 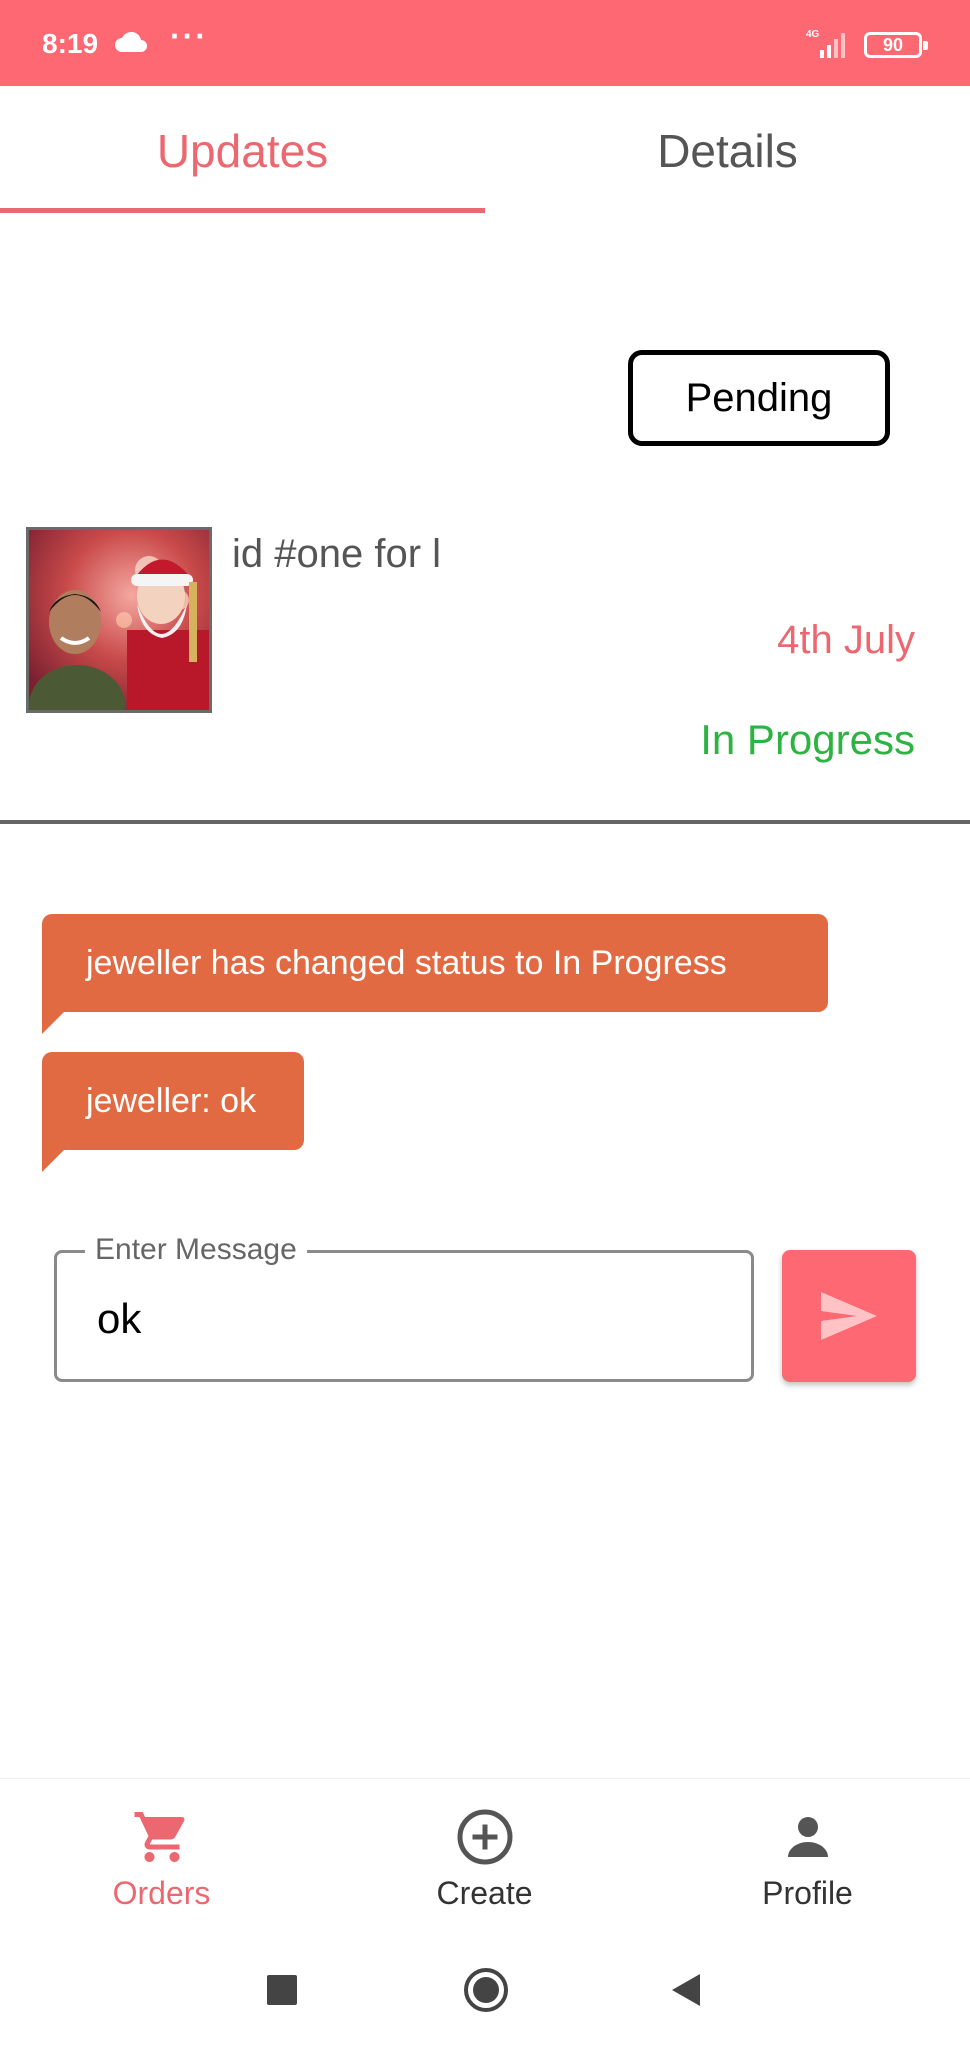 What do you see at coordinates (807, 1837) in the screenshot?
I see `person-icon` at bounding box center [807, 1837].